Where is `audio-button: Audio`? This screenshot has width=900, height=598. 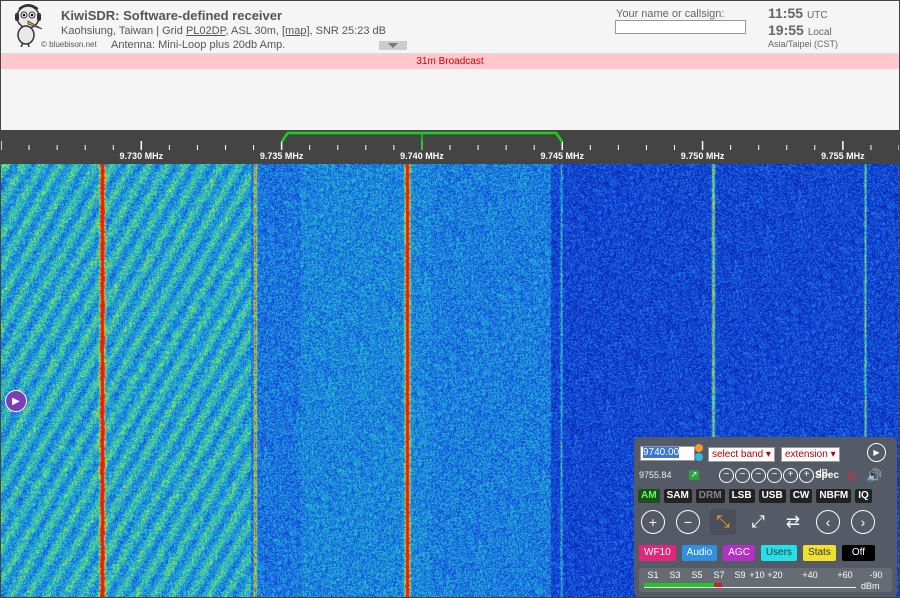
audio-button: Audio is located at coordinates (699, 553).